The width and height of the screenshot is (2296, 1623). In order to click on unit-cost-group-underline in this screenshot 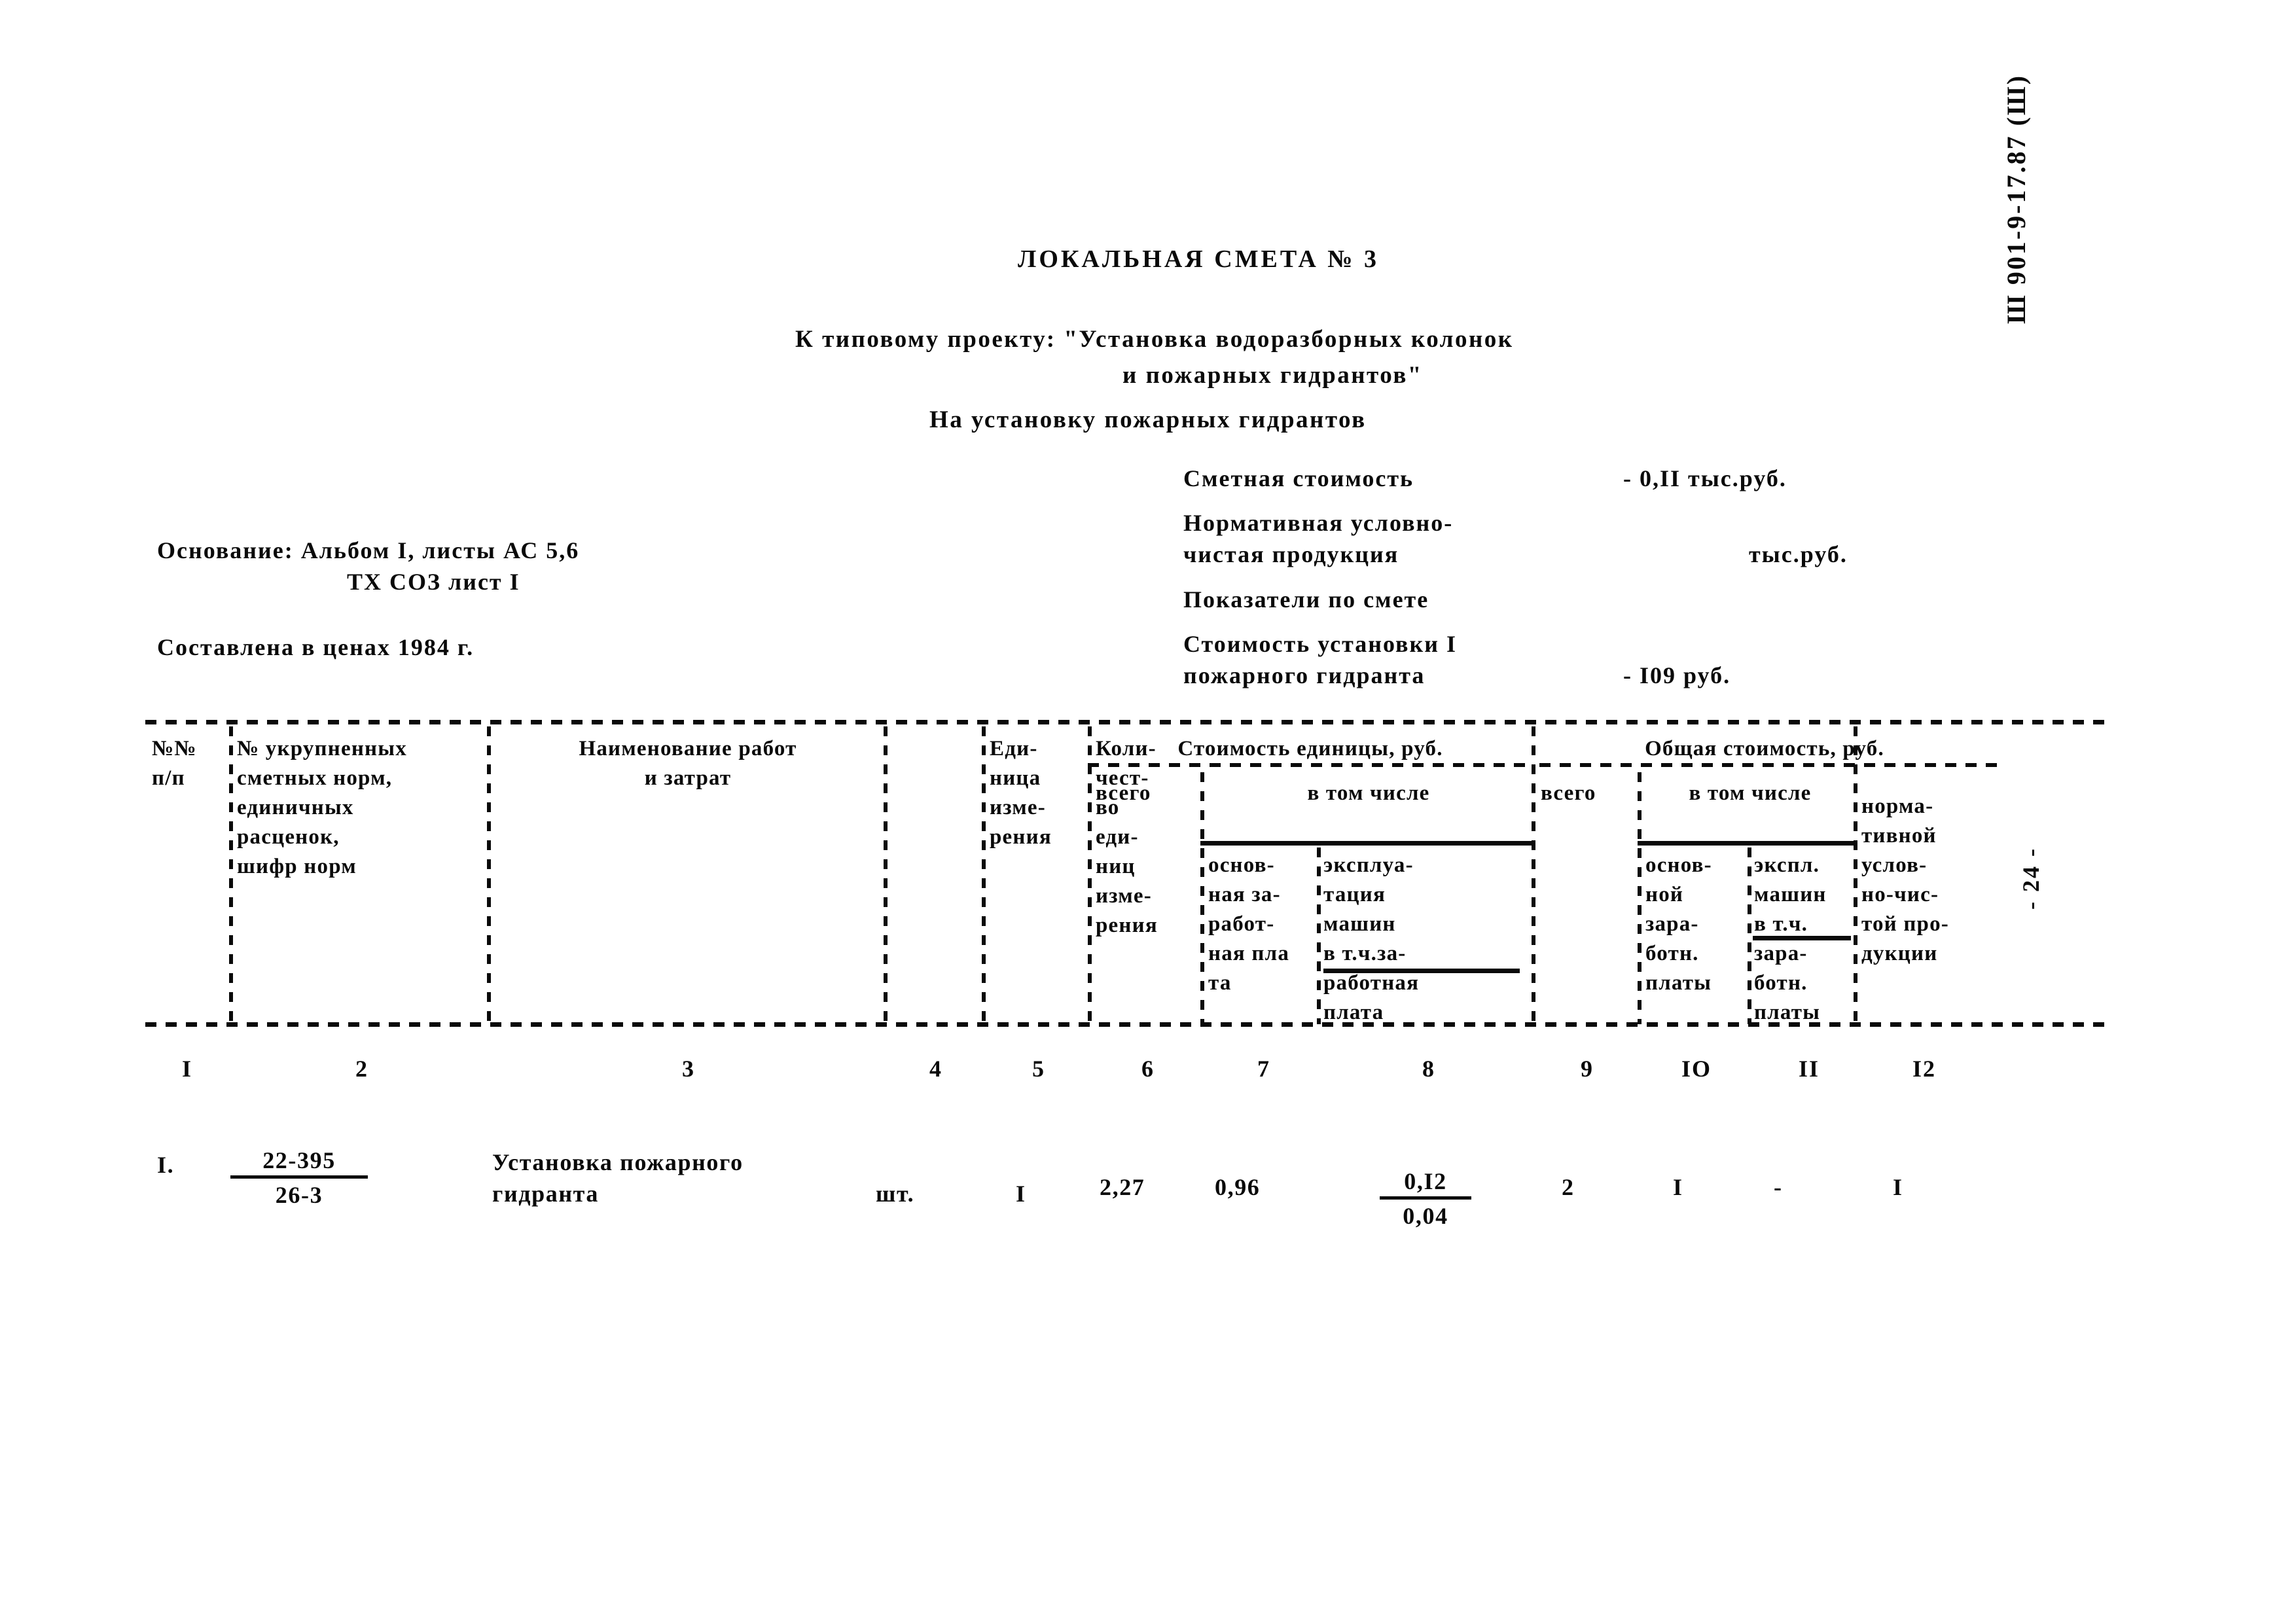, I will do `click(1366, 843)`.